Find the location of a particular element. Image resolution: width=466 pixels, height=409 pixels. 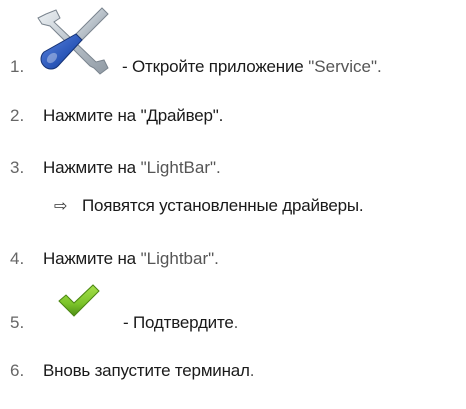

app-name: "Service". is located at coordinates (345, 66).